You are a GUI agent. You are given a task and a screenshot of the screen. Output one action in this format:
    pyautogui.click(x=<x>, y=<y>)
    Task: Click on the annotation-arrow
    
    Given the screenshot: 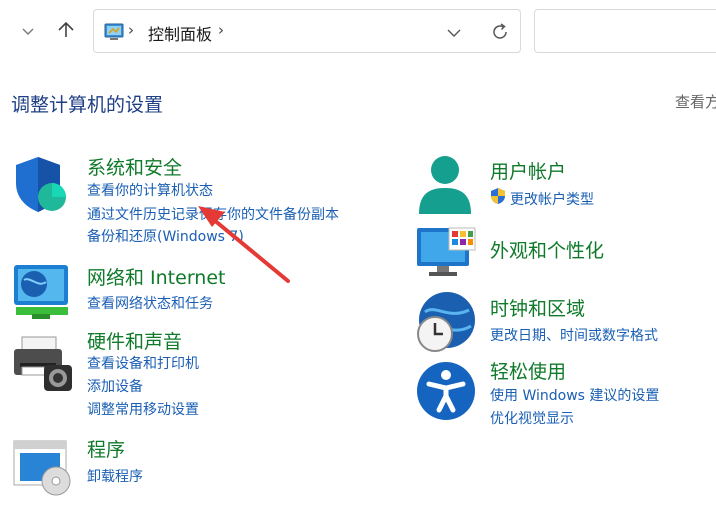 What is the action you would take?
    pyautogui.click(x=244, y=244)
    